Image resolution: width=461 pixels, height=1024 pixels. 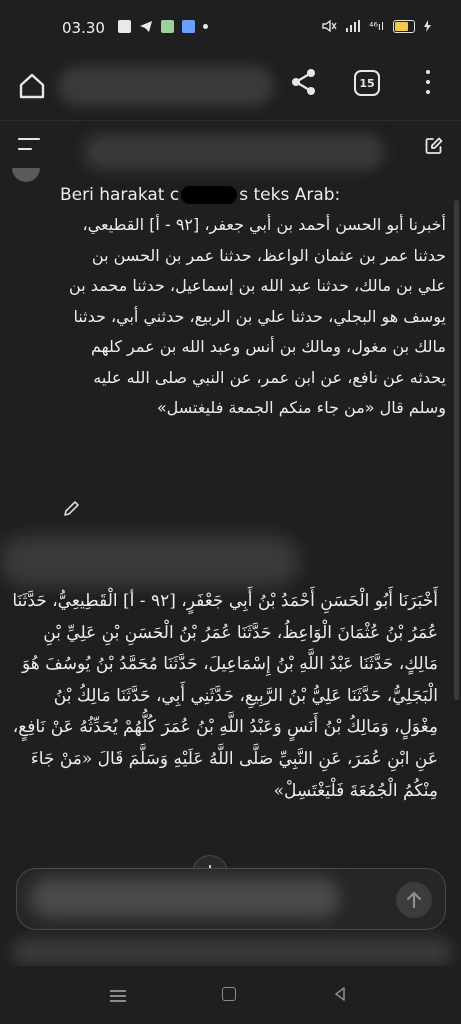 What do you see at coordinates (112, 195) in the screenshot?
I see `prefix-start: Beri harakat` at bounding box center [112, 195].